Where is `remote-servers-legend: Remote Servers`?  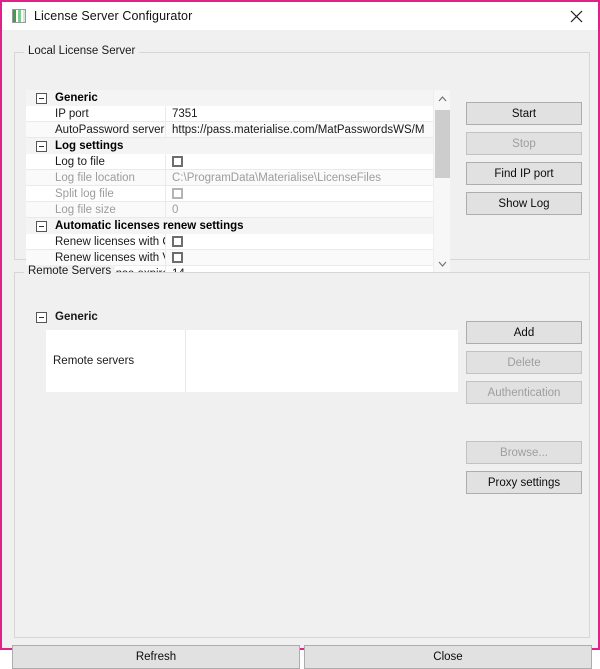 remote-servers-legend: Remote Servers is located at coordinates (70, 271).